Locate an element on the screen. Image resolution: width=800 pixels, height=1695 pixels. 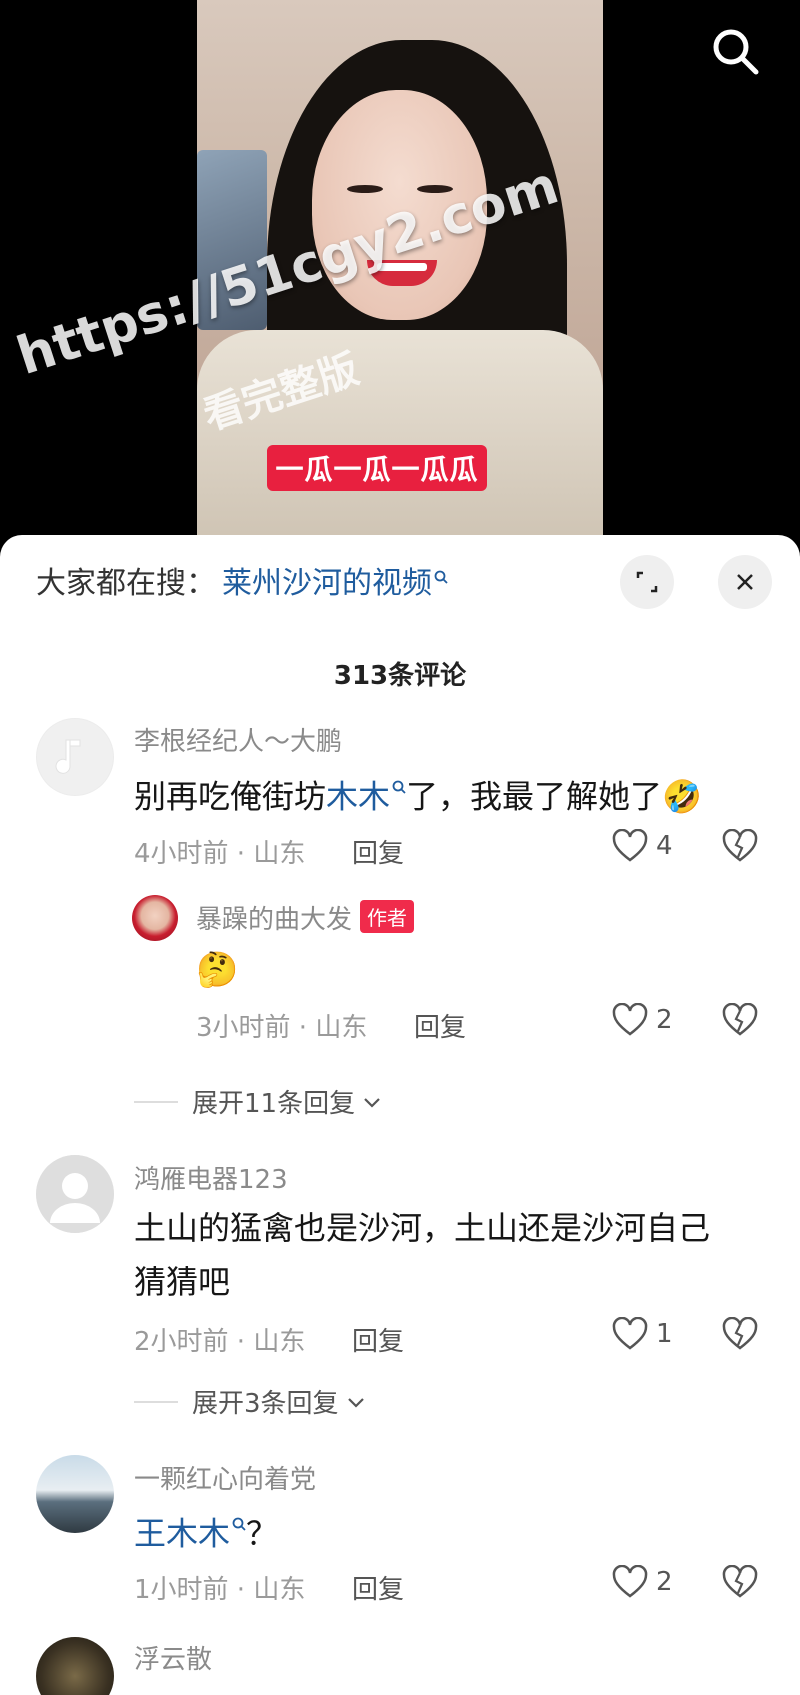
expand-replies-button: 展开3条回复 is located at coordinates (250, 1401).